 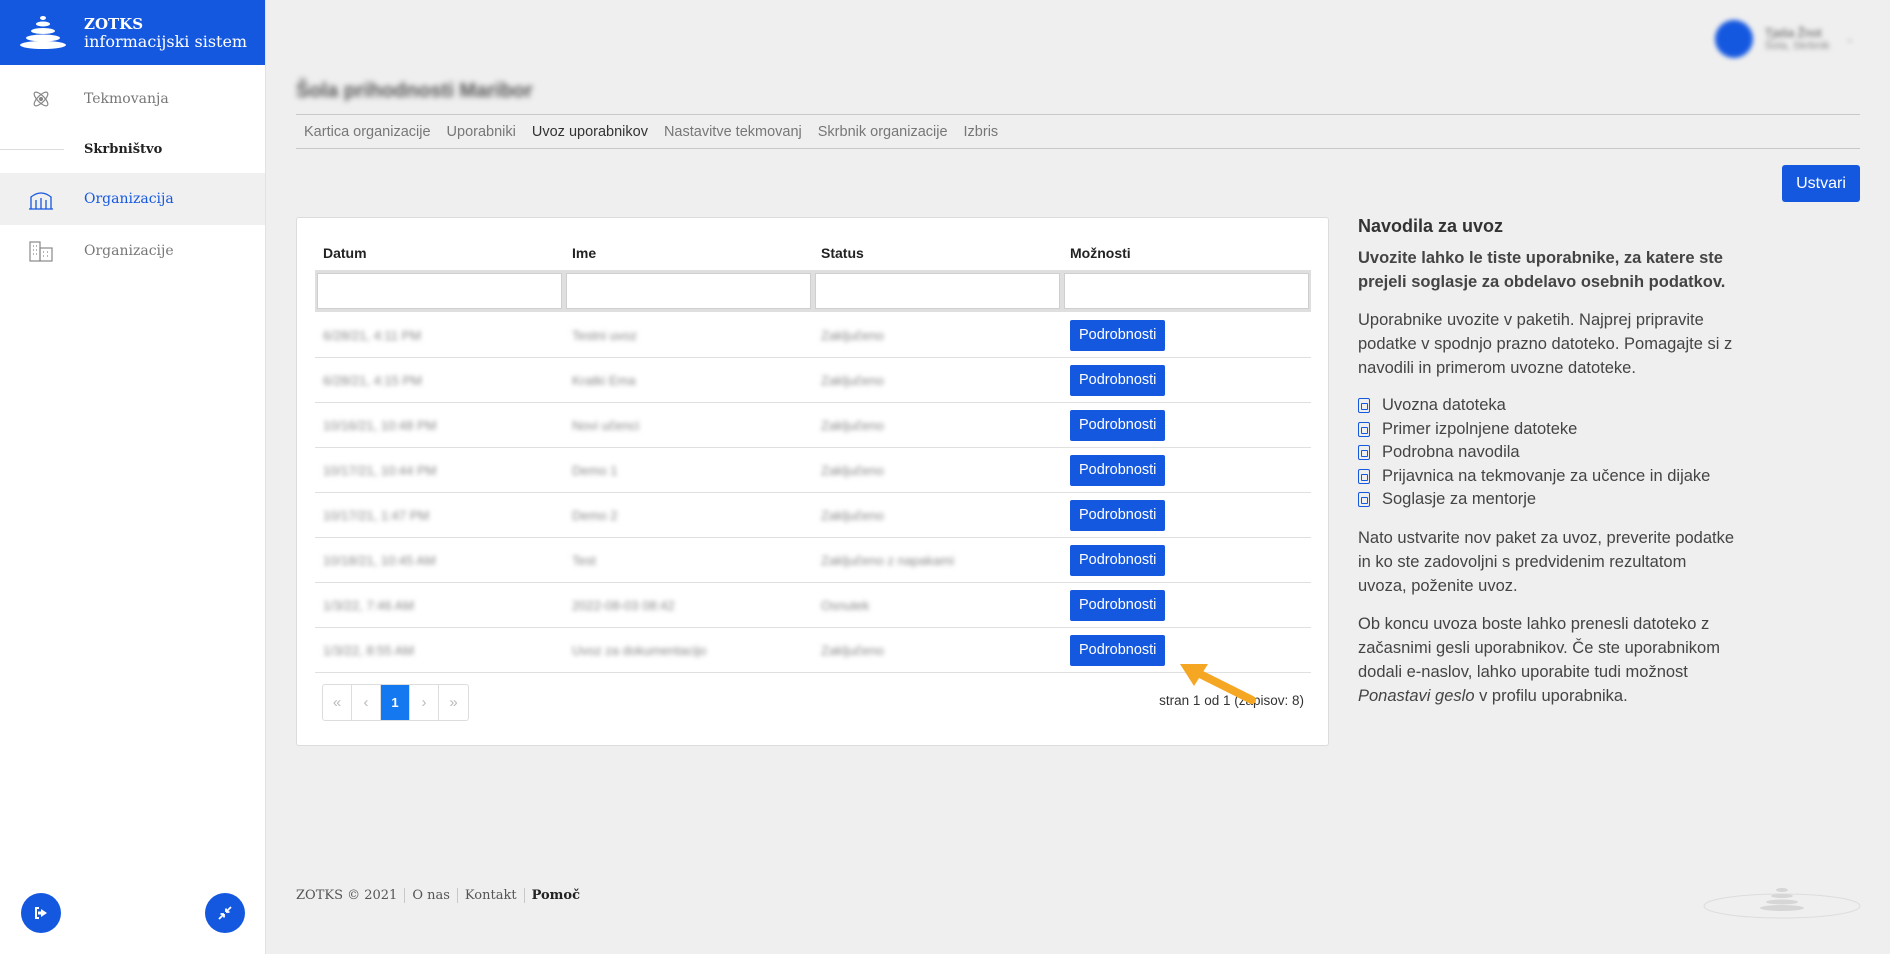 I want to click on filter-ime-input, so click(x=688, y=291).